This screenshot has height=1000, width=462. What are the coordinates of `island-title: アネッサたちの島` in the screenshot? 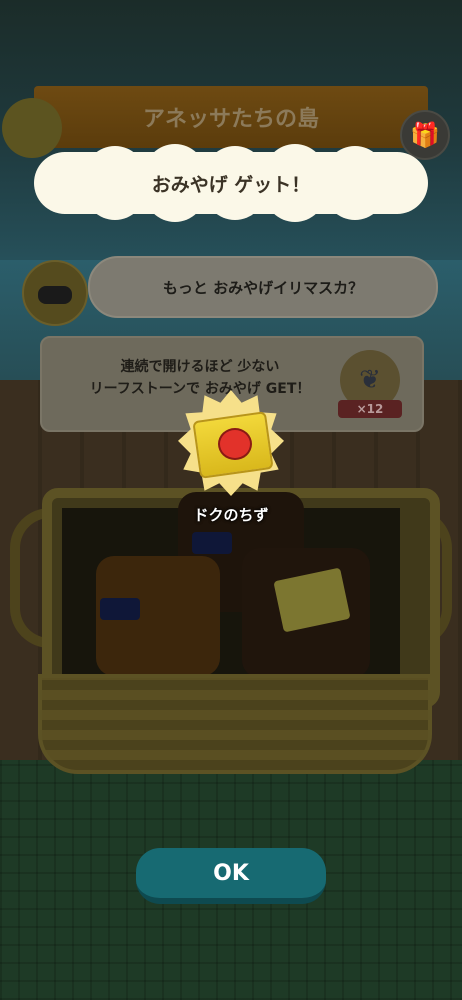 It's located at (230, 119).